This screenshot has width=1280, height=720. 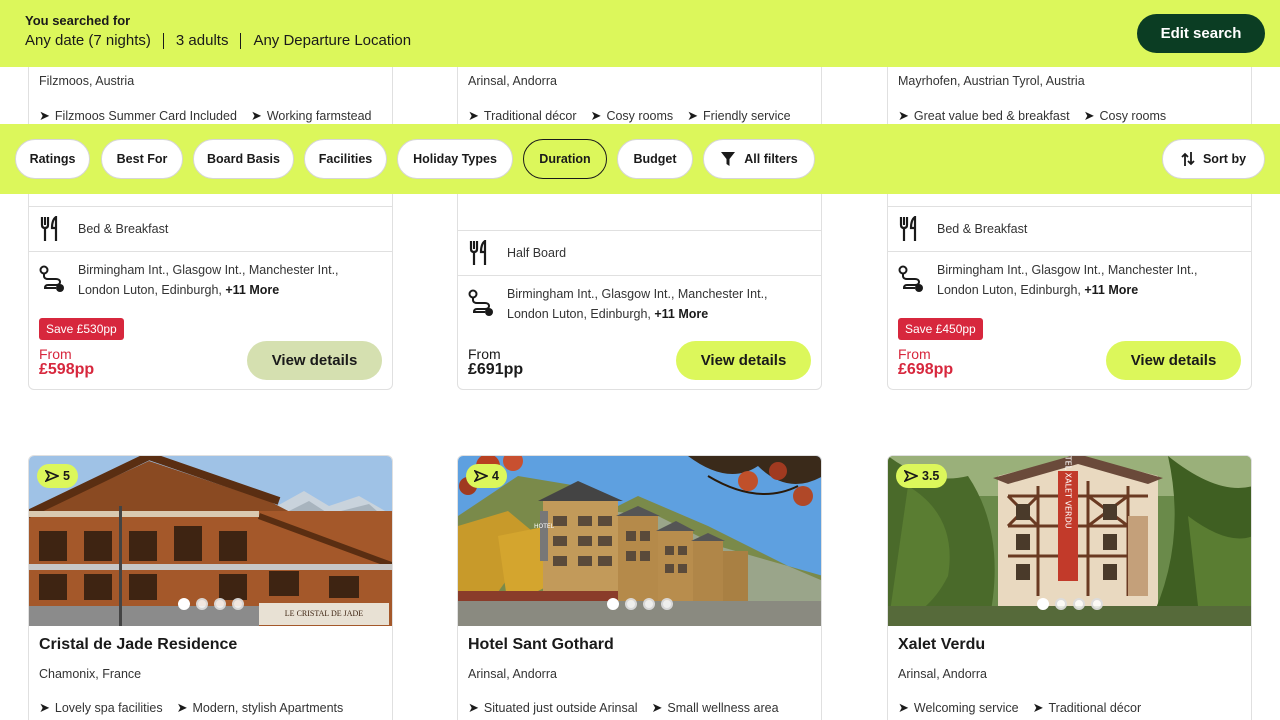 I want to click on all-filters-button: All filters, so click(x=759, y=159).